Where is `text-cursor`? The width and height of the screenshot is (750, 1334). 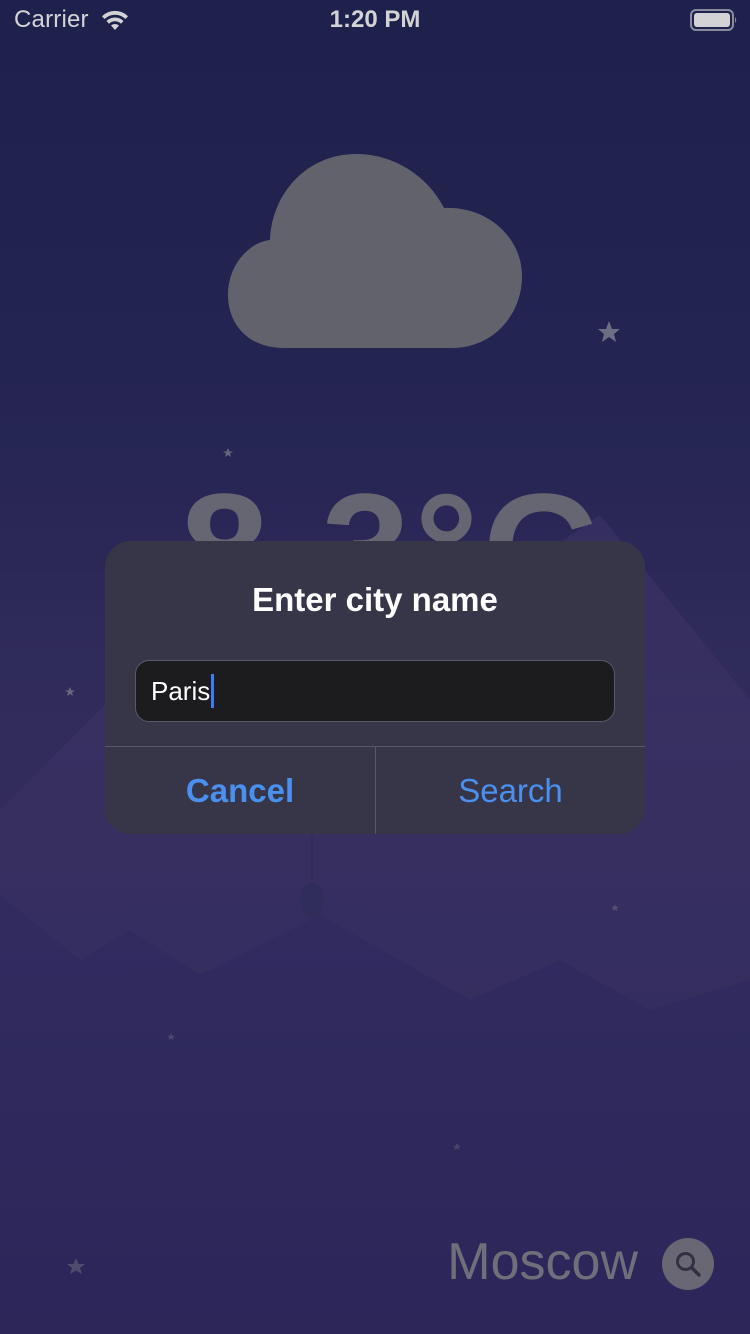
text-cursor is located at coordinates (213, 691).